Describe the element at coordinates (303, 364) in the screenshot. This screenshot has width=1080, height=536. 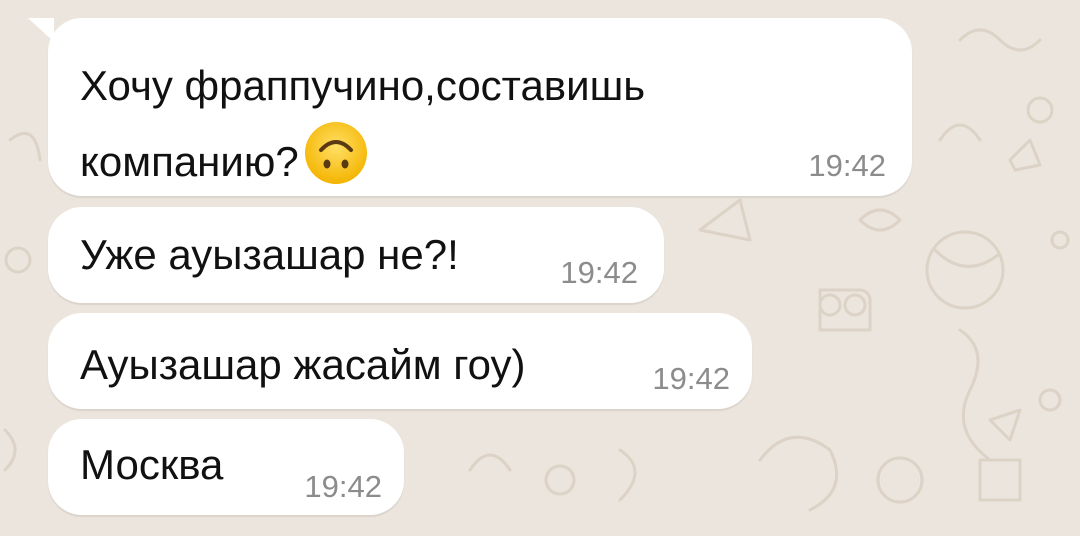
I see `message-text: Ауызашар жасайм гоу)` at that location.